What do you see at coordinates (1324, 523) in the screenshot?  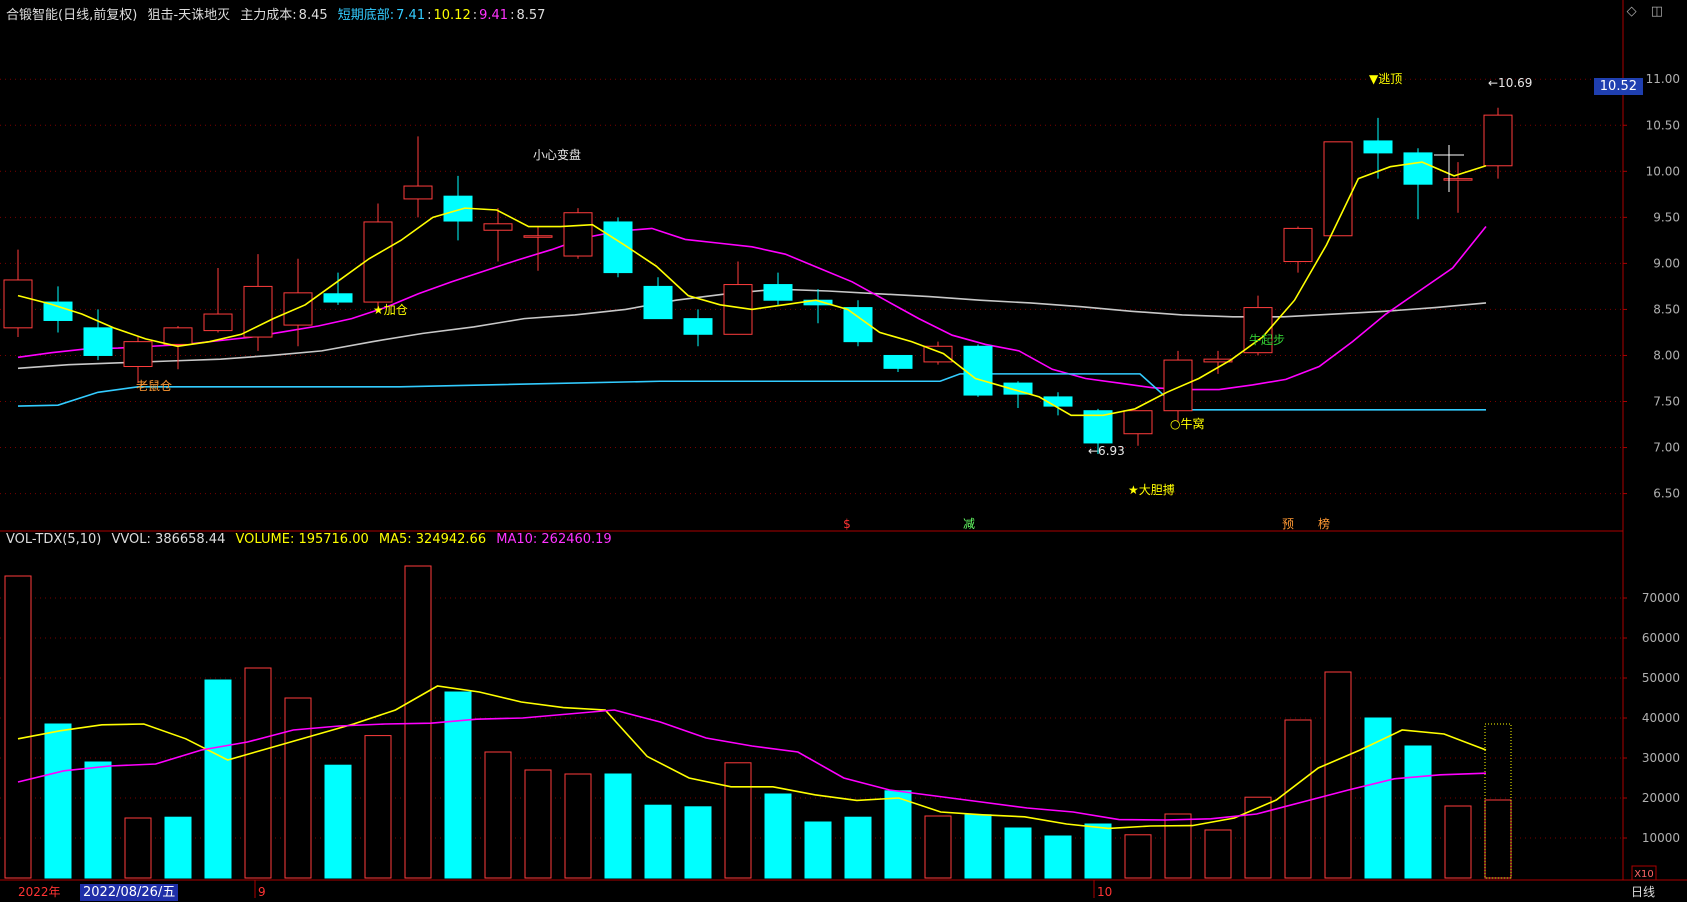 I see `signal-marker: 榜` at bounding box center [1324, 523].